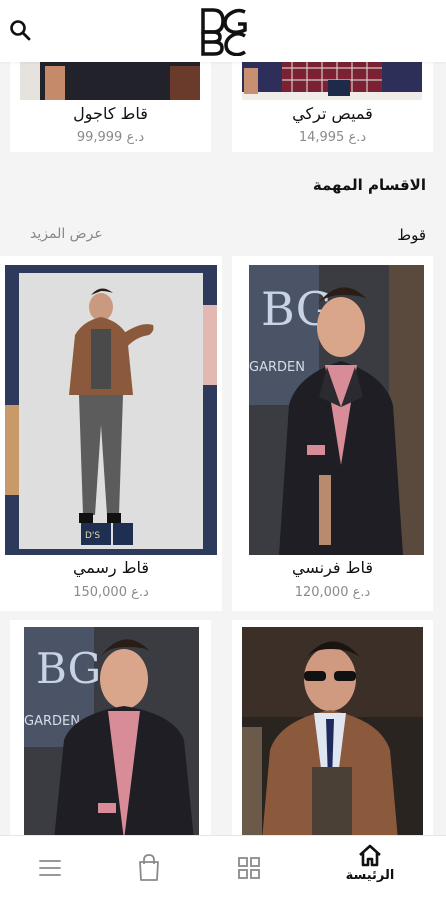 The image size is (446, 900). Describe the element at coordinates (369, 185) in the screenshot. I see `section-title: الاقسام المهمة` at that location.